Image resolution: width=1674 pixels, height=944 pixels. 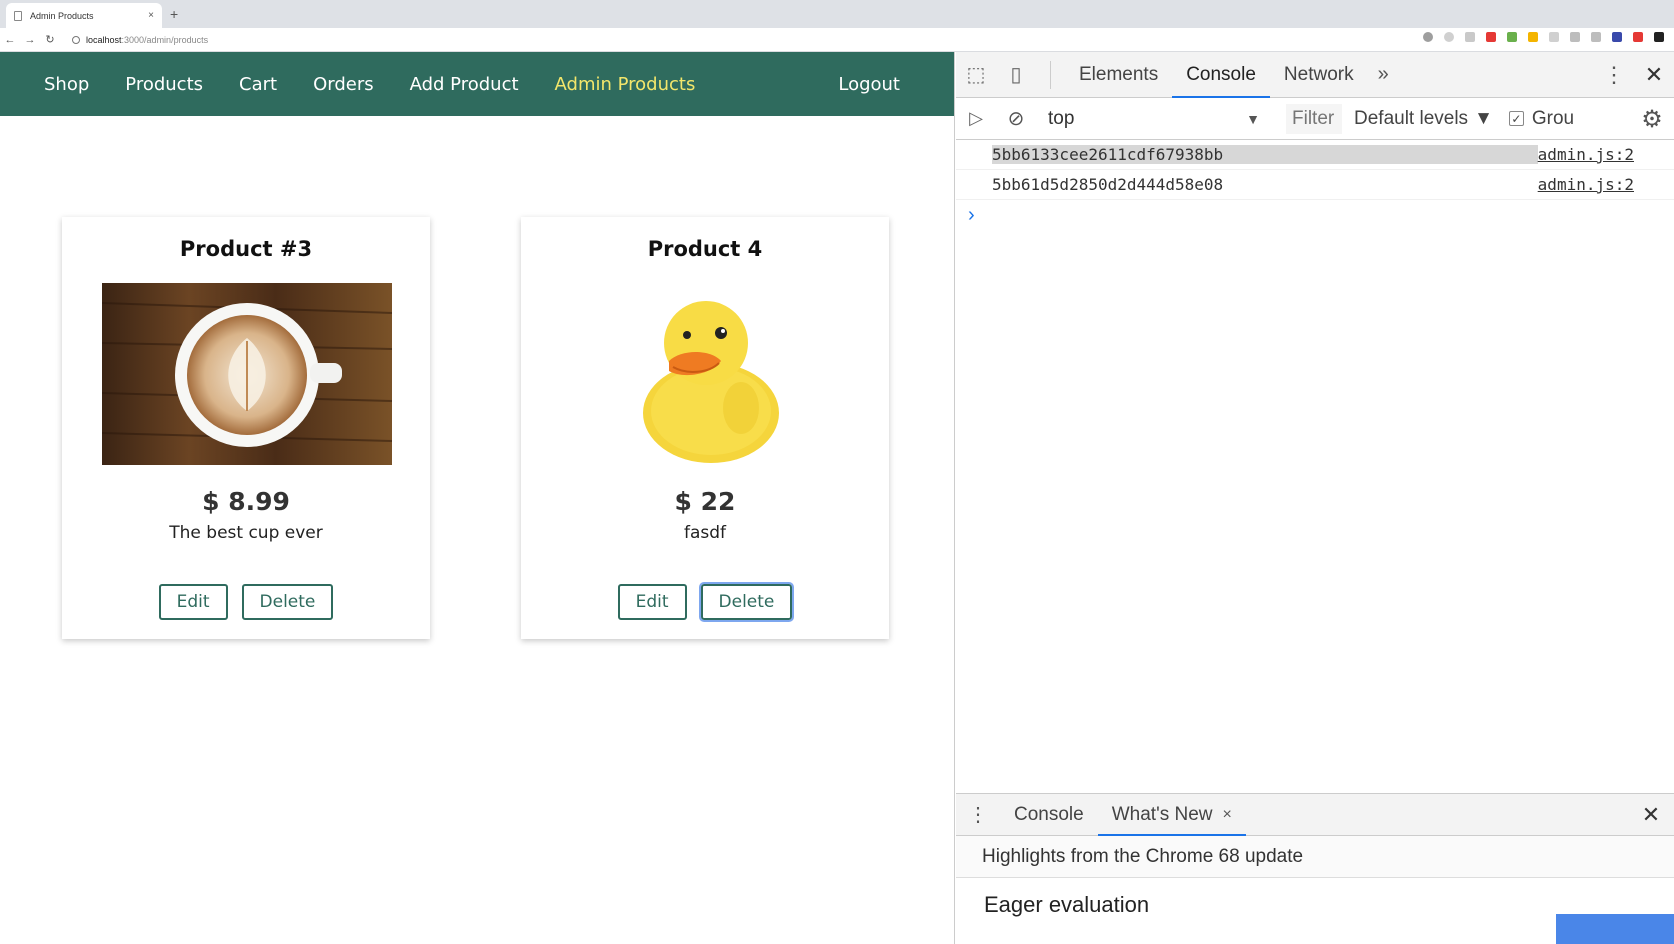 What do you see at coordinates (104, 39) in the screenshot?
I see `url-host: localhost` at bounding box center [104, 39].